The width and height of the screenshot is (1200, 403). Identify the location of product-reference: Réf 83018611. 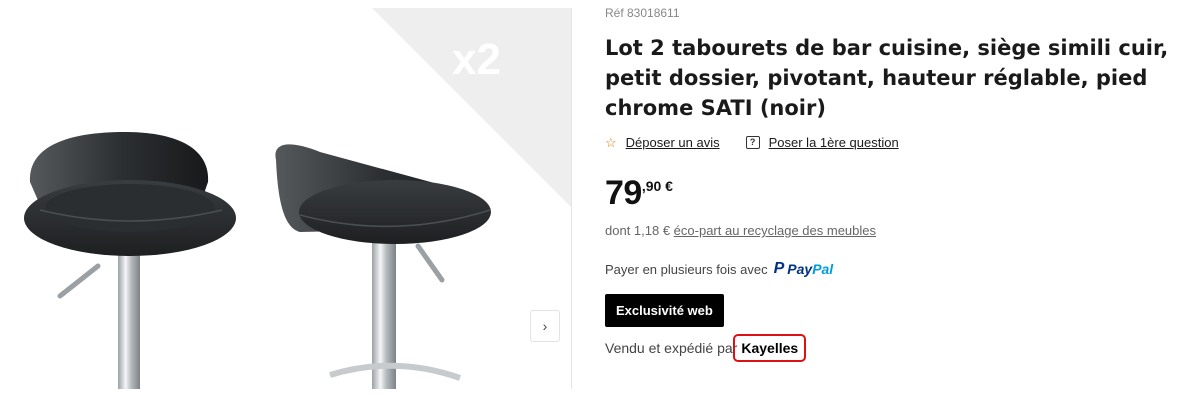
(642, 13).